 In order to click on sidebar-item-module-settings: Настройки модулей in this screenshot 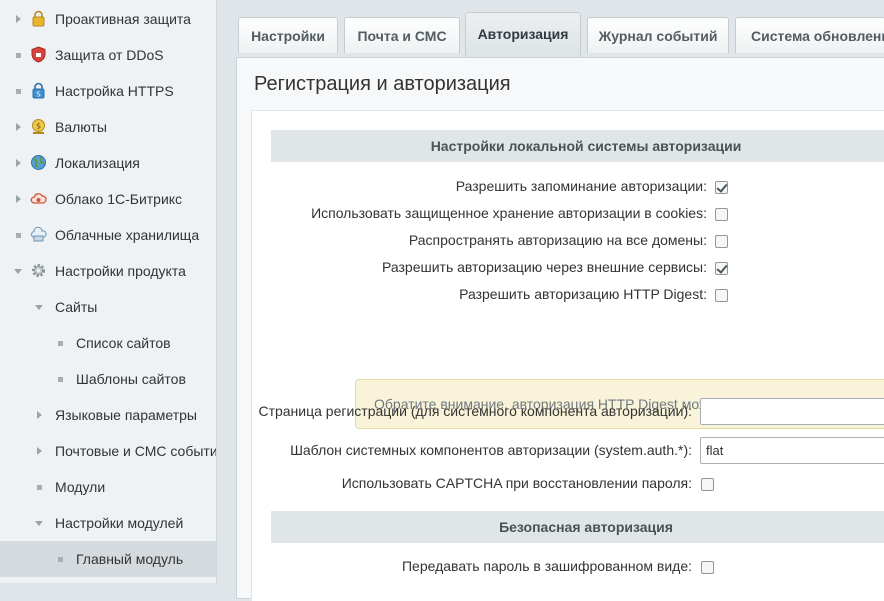, I will do `click(108, 523)`.